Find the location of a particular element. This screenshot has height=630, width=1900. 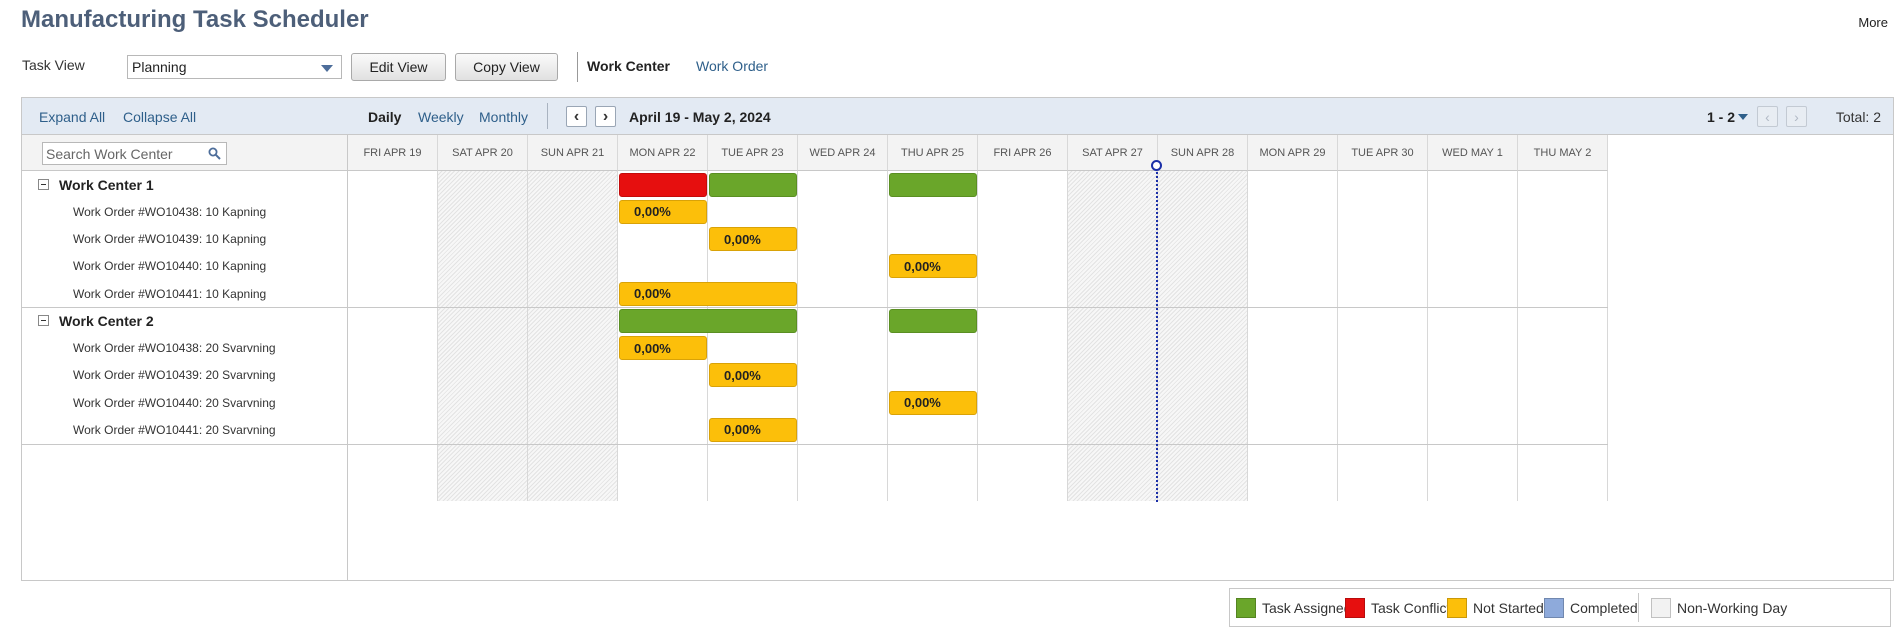

work-order-row: Work Order #WO10439: 10 Kapning is located at coordinates (185, 239).